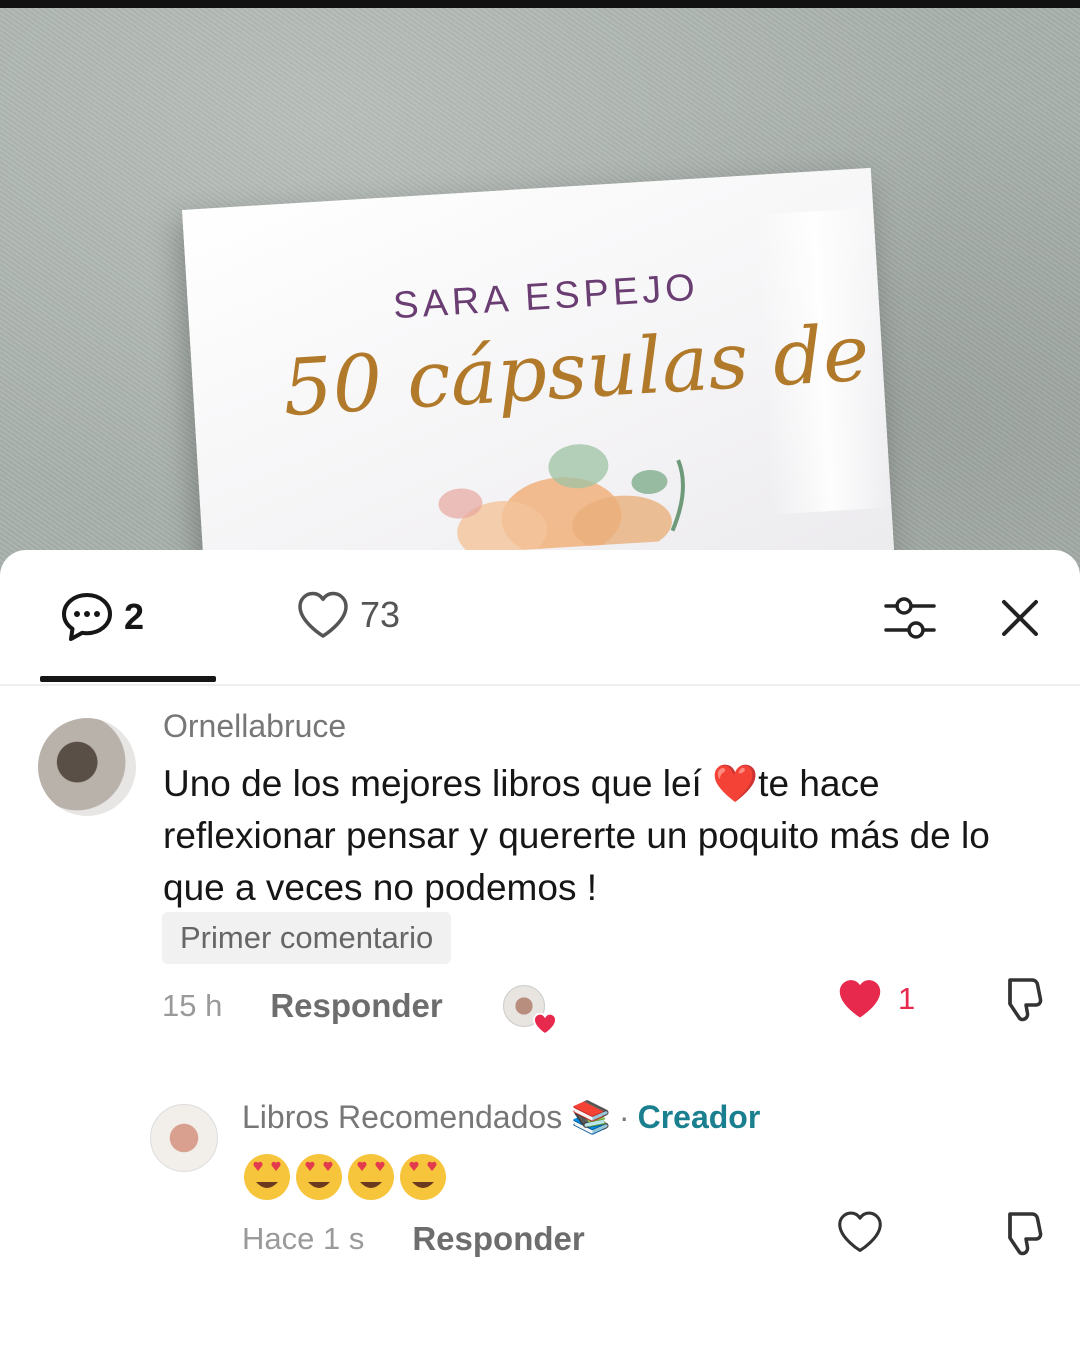 The width and height of the screenshot is (1080, 1350). Describe the element at coordinates (699, 1116) in the screenshot. I see `creator-badge: Creador` at that location.